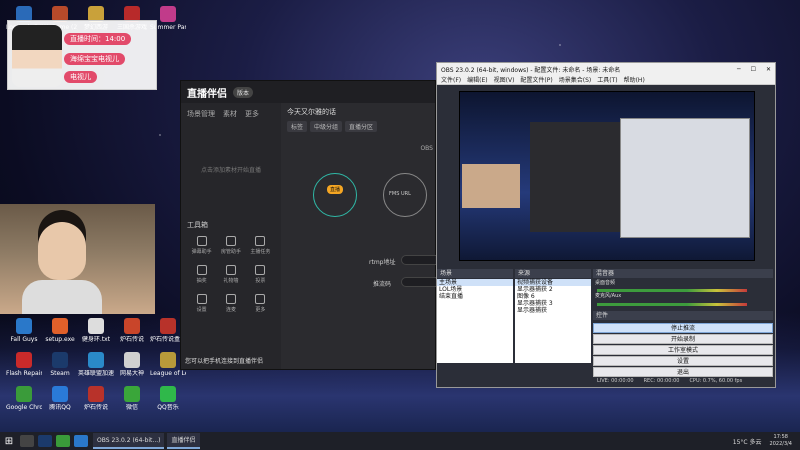  What do you see at coordinates (201, 281) in the screenshot?
I see `tool-label: 抽奖` at bounding box center [201, 281].